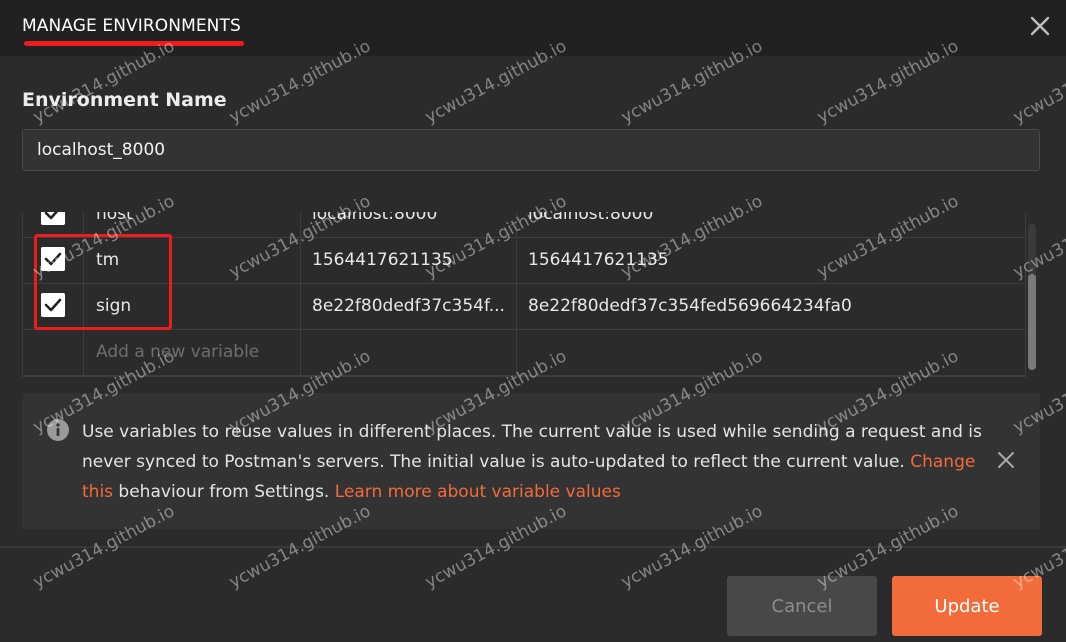 This screenshot has height=642, width=1066. I want to click on add-current-cell, so click(770, 352).